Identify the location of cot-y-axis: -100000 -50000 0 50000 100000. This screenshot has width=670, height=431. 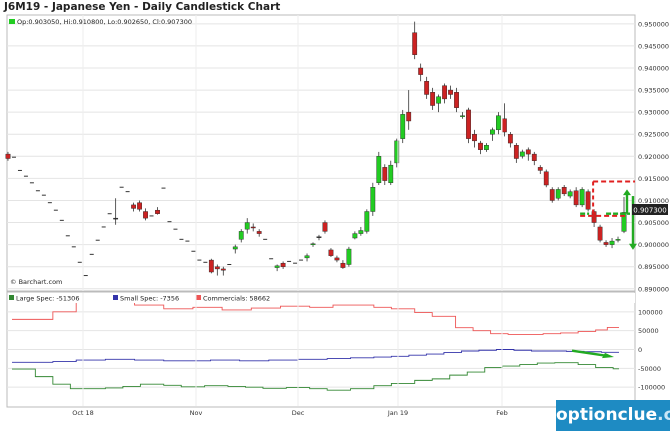
(651, 349).